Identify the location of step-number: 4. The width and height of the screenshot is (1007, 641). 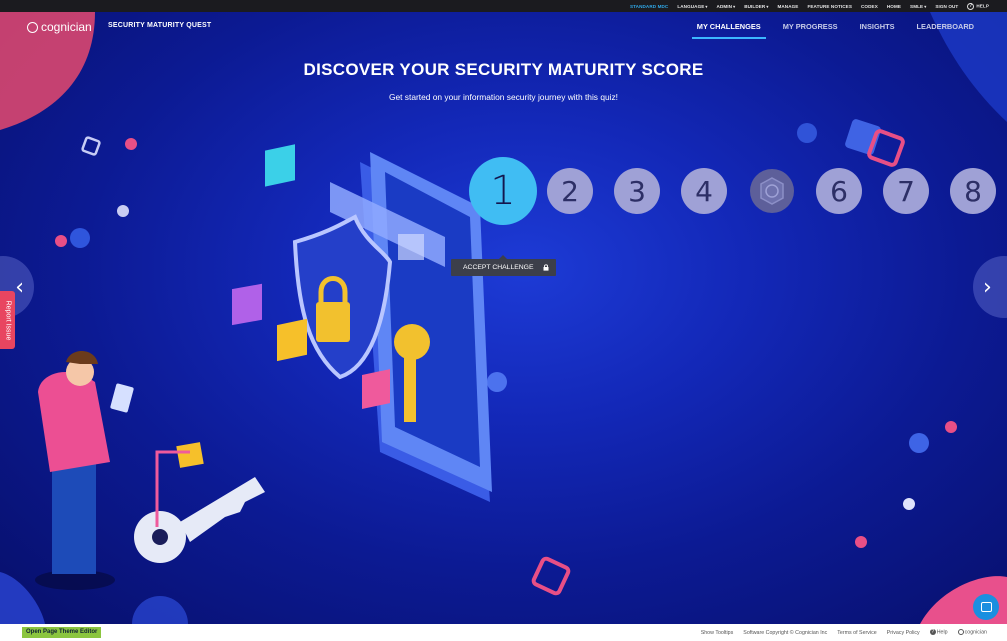
(704, 191).